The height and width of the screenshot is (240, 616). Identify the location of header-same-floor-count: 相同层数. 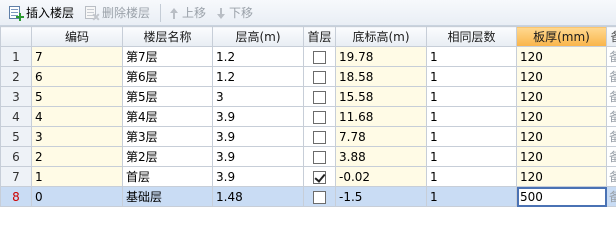
(471, 36).